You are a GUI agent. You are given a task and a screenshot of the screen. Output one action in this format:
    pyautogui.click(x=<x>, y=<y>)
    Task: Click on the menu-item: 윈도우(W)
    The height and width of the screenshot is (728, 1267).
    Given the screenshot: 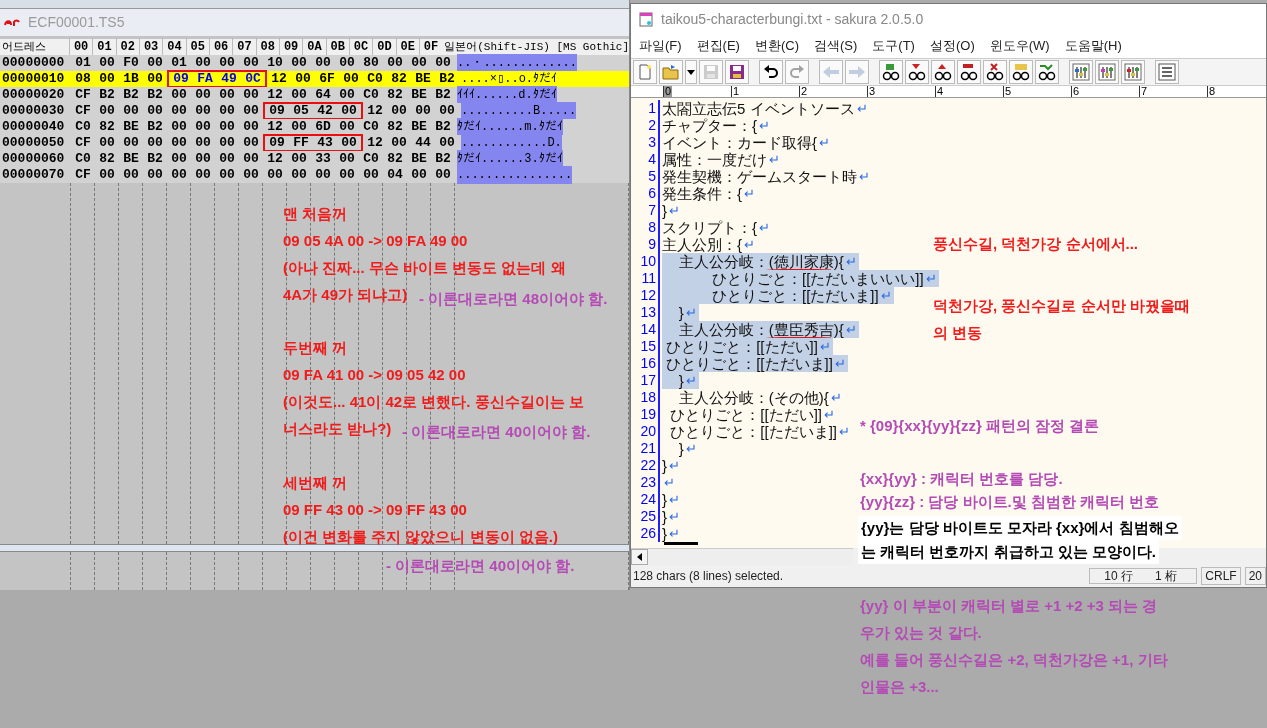 What is the action you would take?
    pyautogui.click(x=1019, y=46)
    